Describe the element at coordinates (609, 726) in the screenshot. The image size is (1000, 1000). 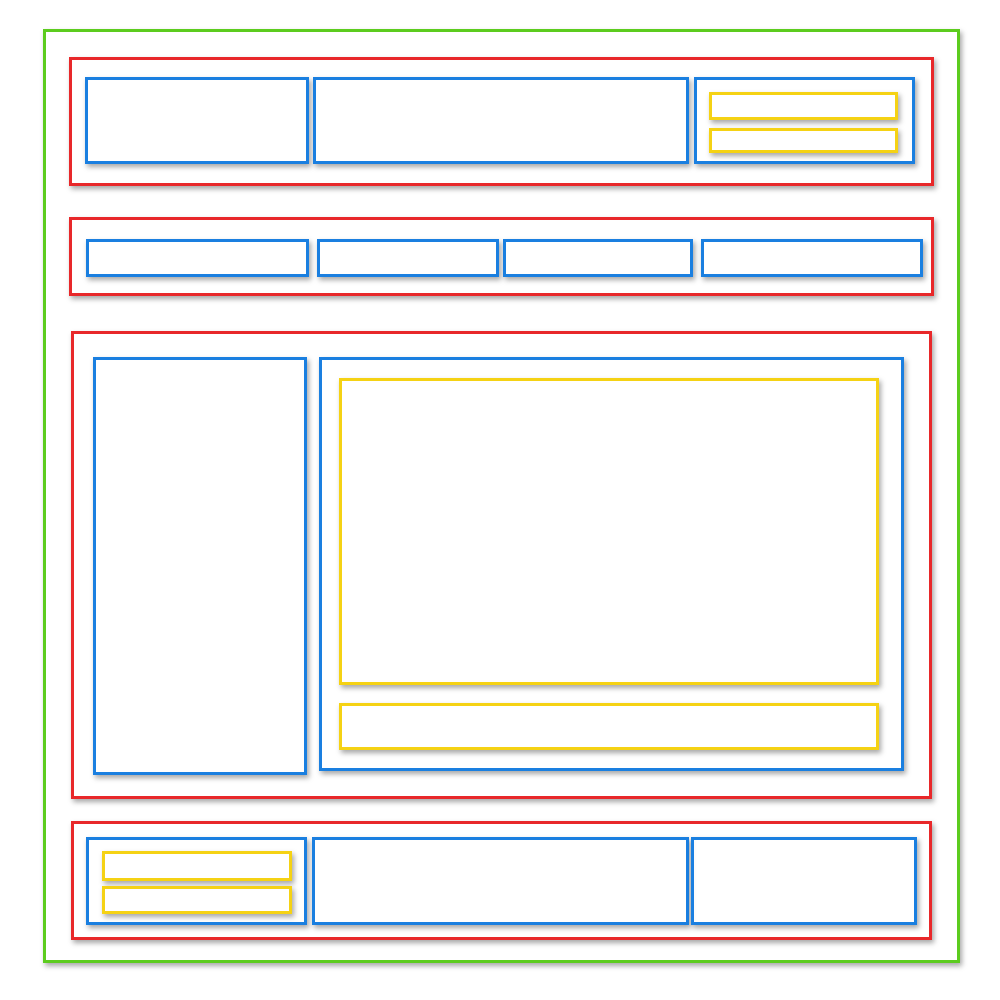
I see `main-content-bar` at that location.